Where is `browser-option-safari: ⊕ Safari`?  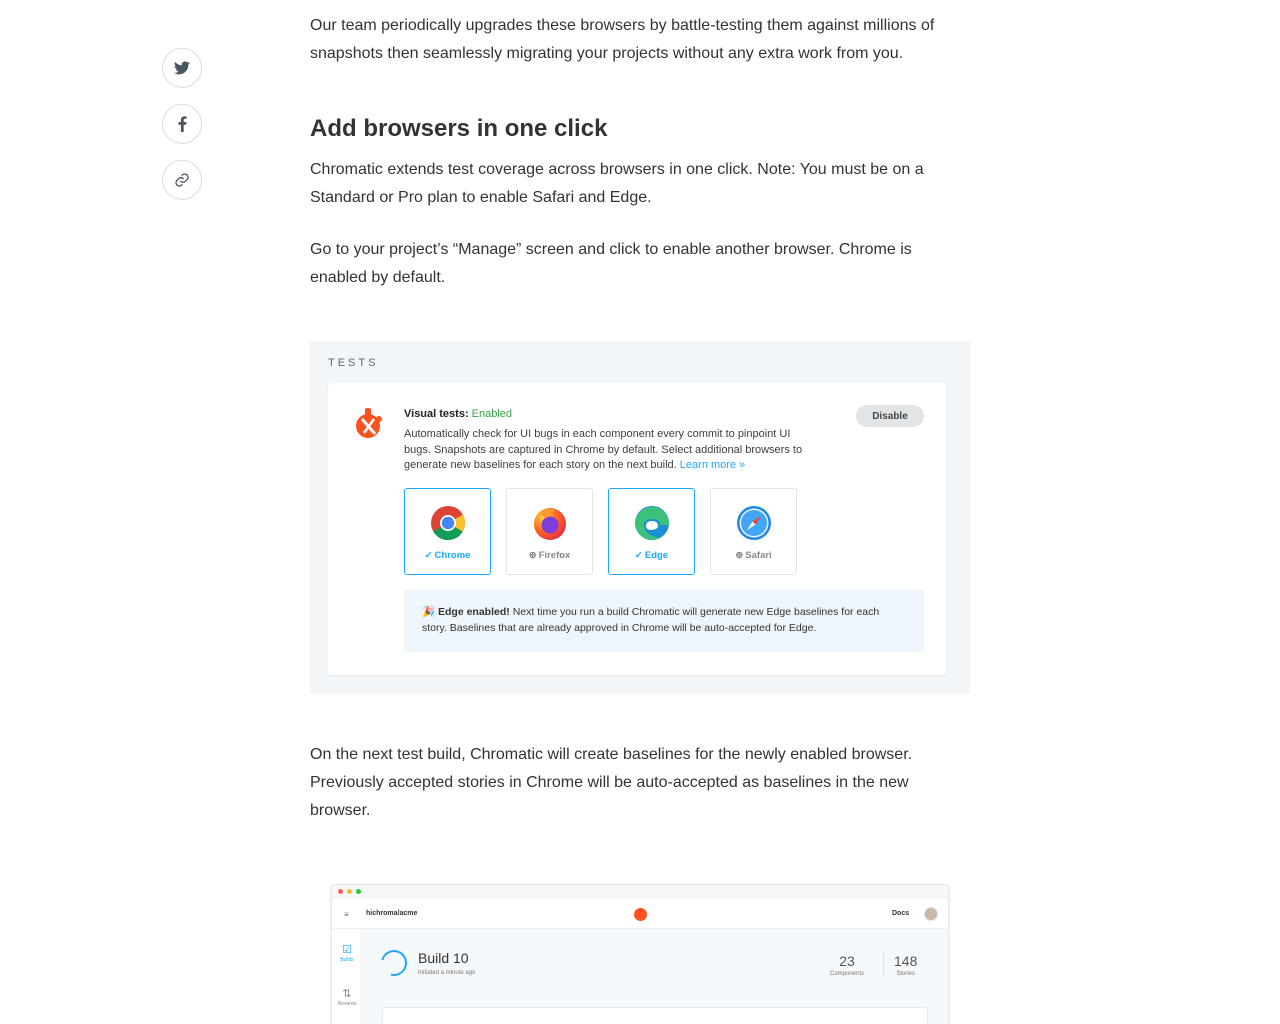 browser-option-safari: ⊕ Safari is located at coordinates (753, 531).